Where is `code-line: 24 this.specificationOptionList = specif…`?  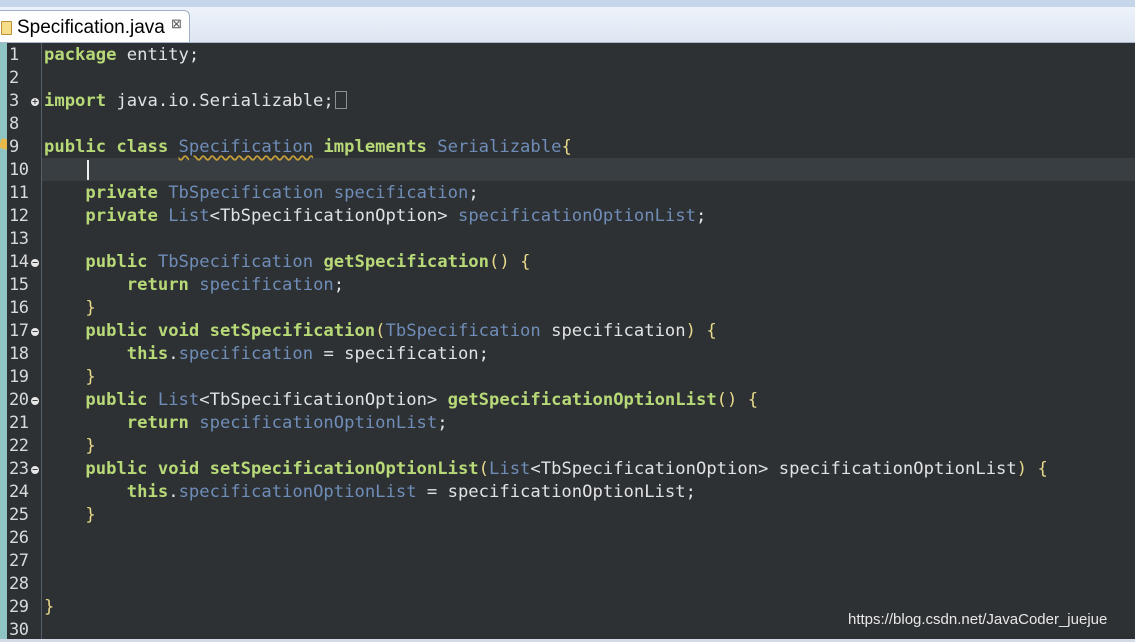 code-line: 24 this.specificationOptionList = specif… is located at coordinates (567, 492).